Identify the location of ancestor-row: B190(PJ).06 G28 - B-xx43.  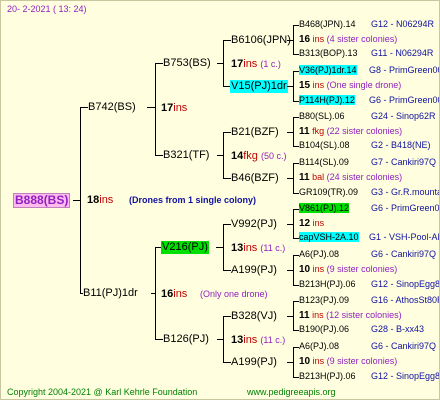
(361, 329).